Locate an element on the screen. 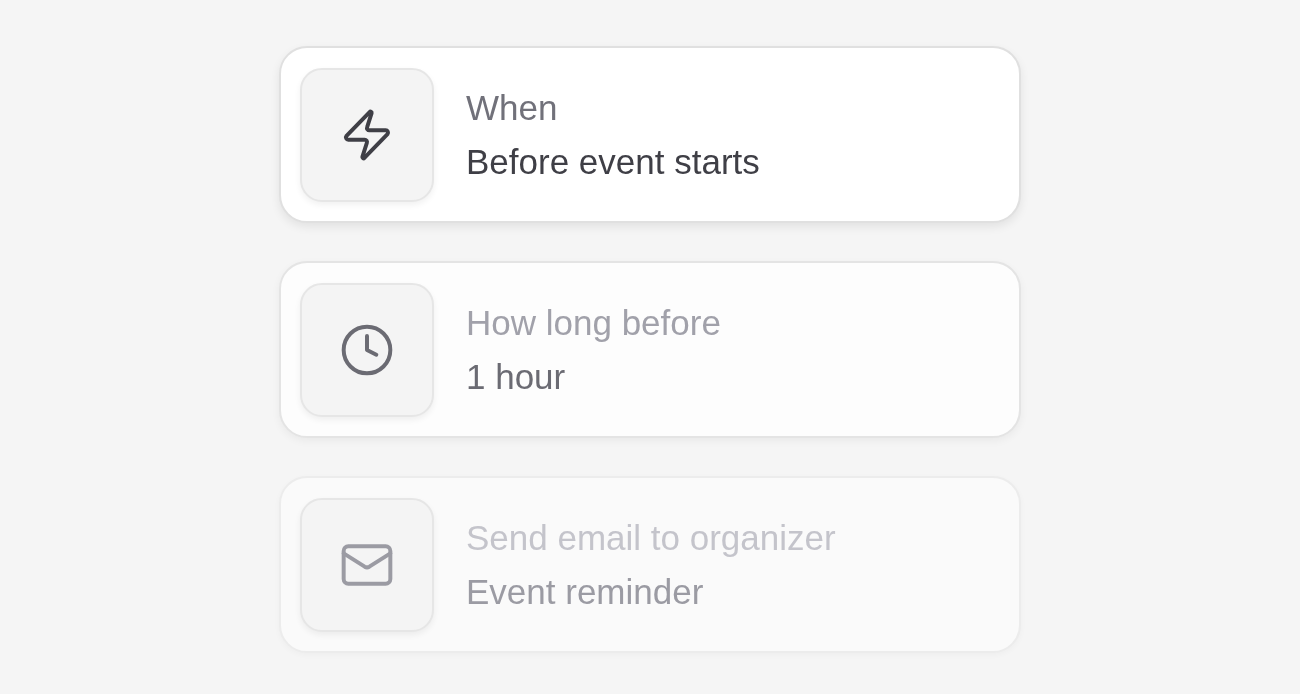 The image size is (1300, 694). step-label: When is located at coordinates (512, 107).